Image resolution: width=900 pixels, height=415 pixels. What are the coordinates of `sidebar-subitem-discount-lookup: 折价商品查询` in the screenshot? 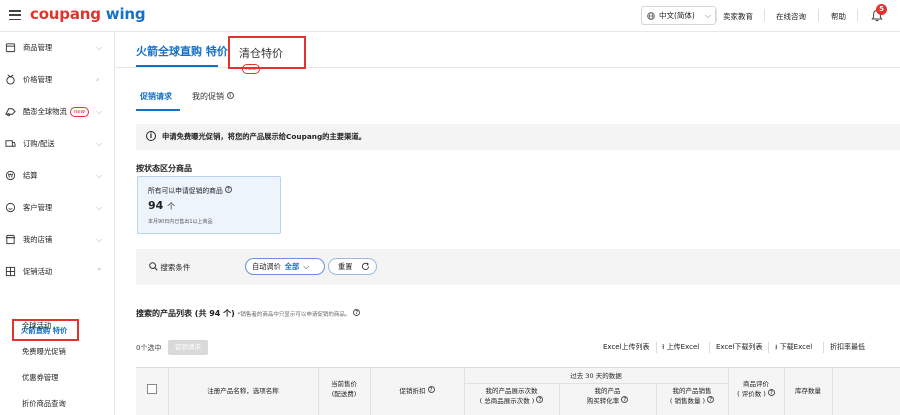 It's located at (44, 404).